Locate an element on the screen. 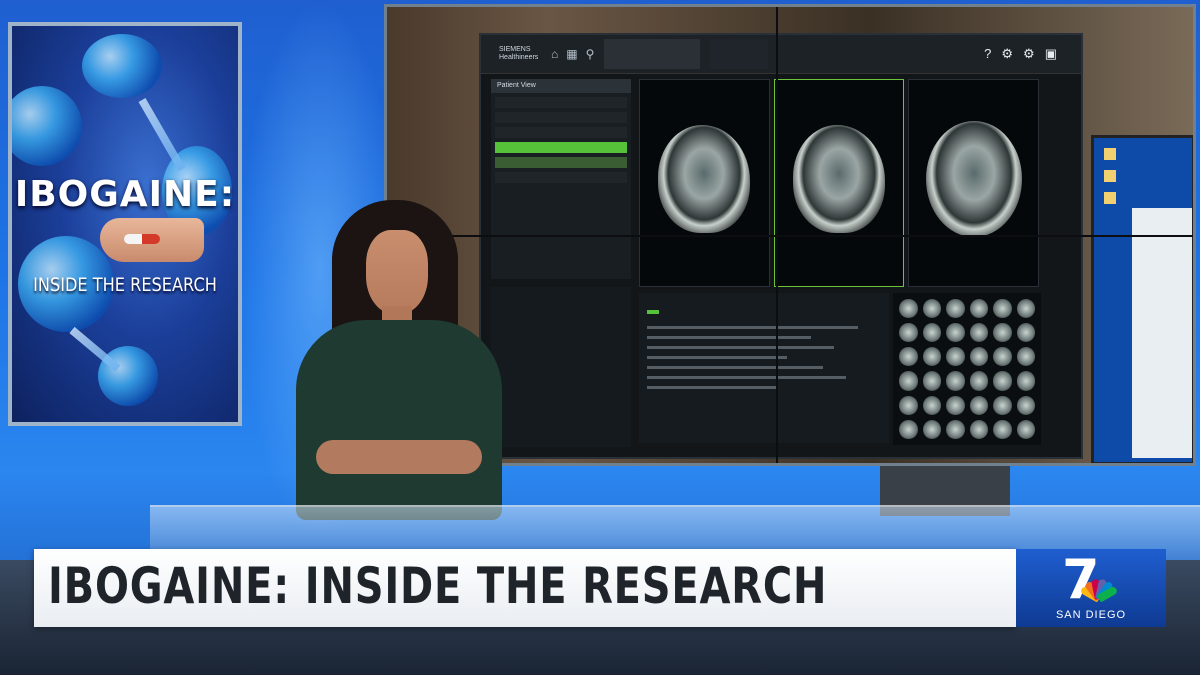 This screenshot has height=675, width=1200. mri-viewports is located at coordinates (839, 183).